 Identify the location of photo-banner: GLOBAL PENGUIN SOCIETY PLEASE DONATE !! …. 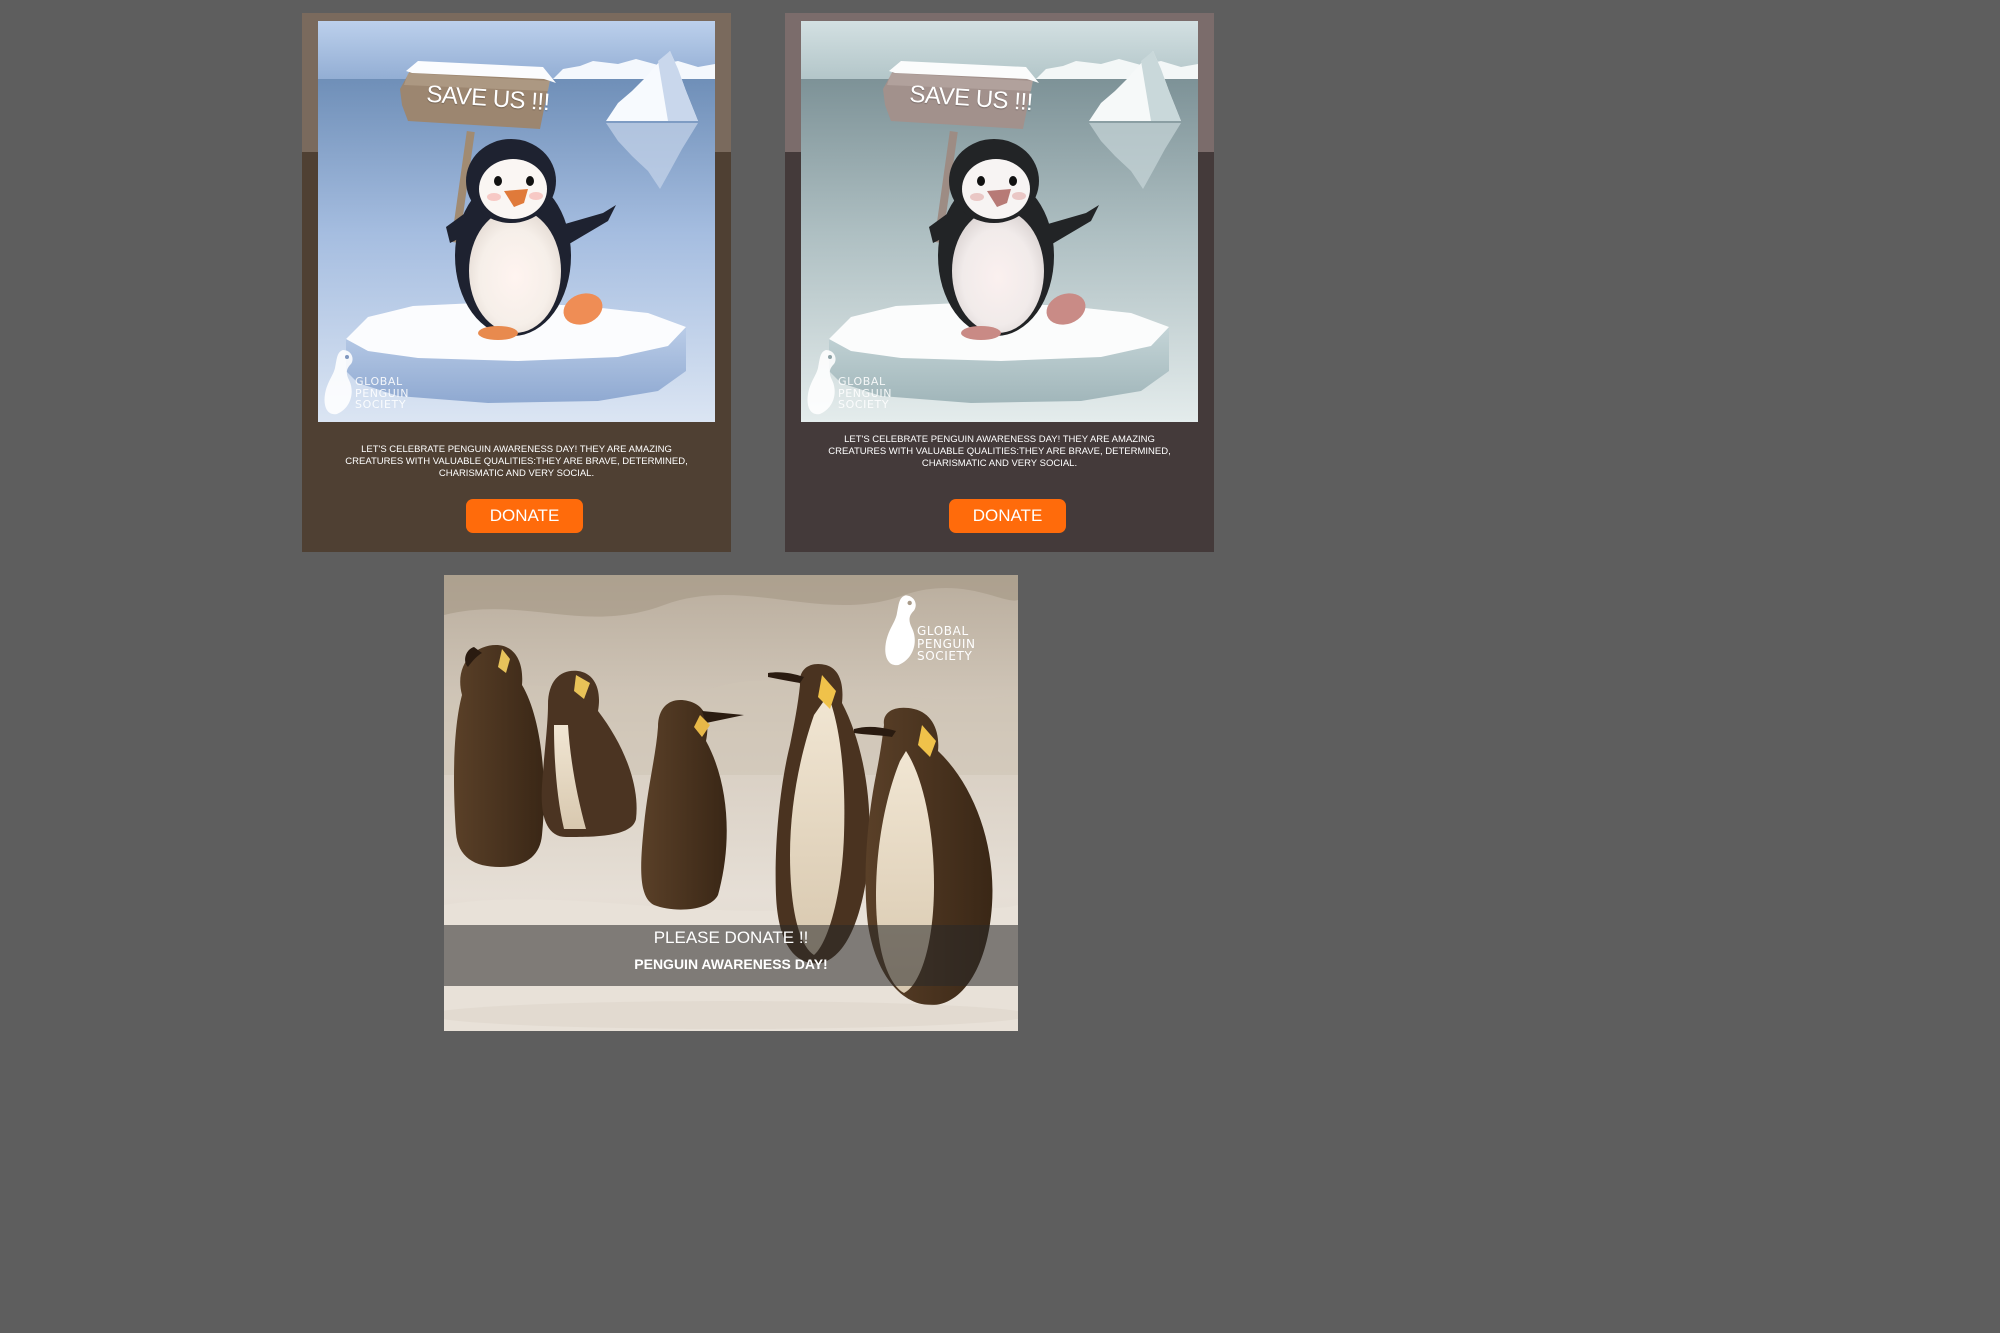
(731, 803).